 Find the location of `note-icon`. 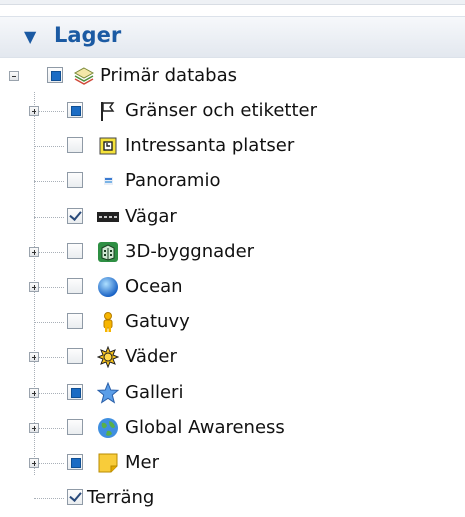

note-icon is located at coordinates (108, 463).